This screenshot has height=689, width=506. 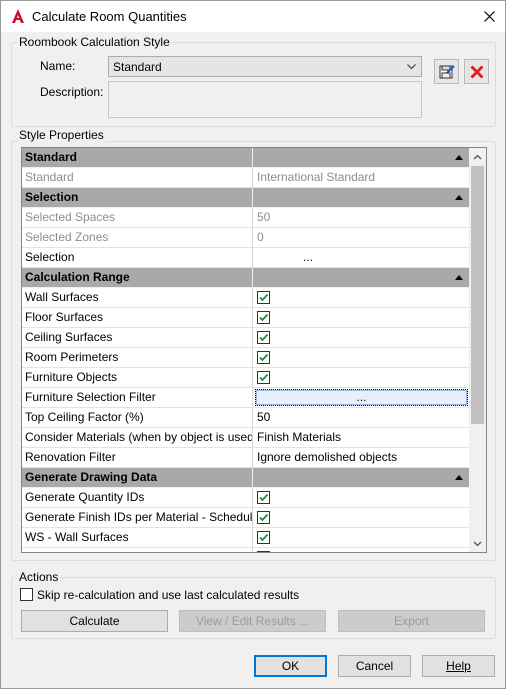 What do you see at coordinates (137, 318) in the screenshot?
I see `property-name: Floor Surfaces` at bounding box center [137, 318].